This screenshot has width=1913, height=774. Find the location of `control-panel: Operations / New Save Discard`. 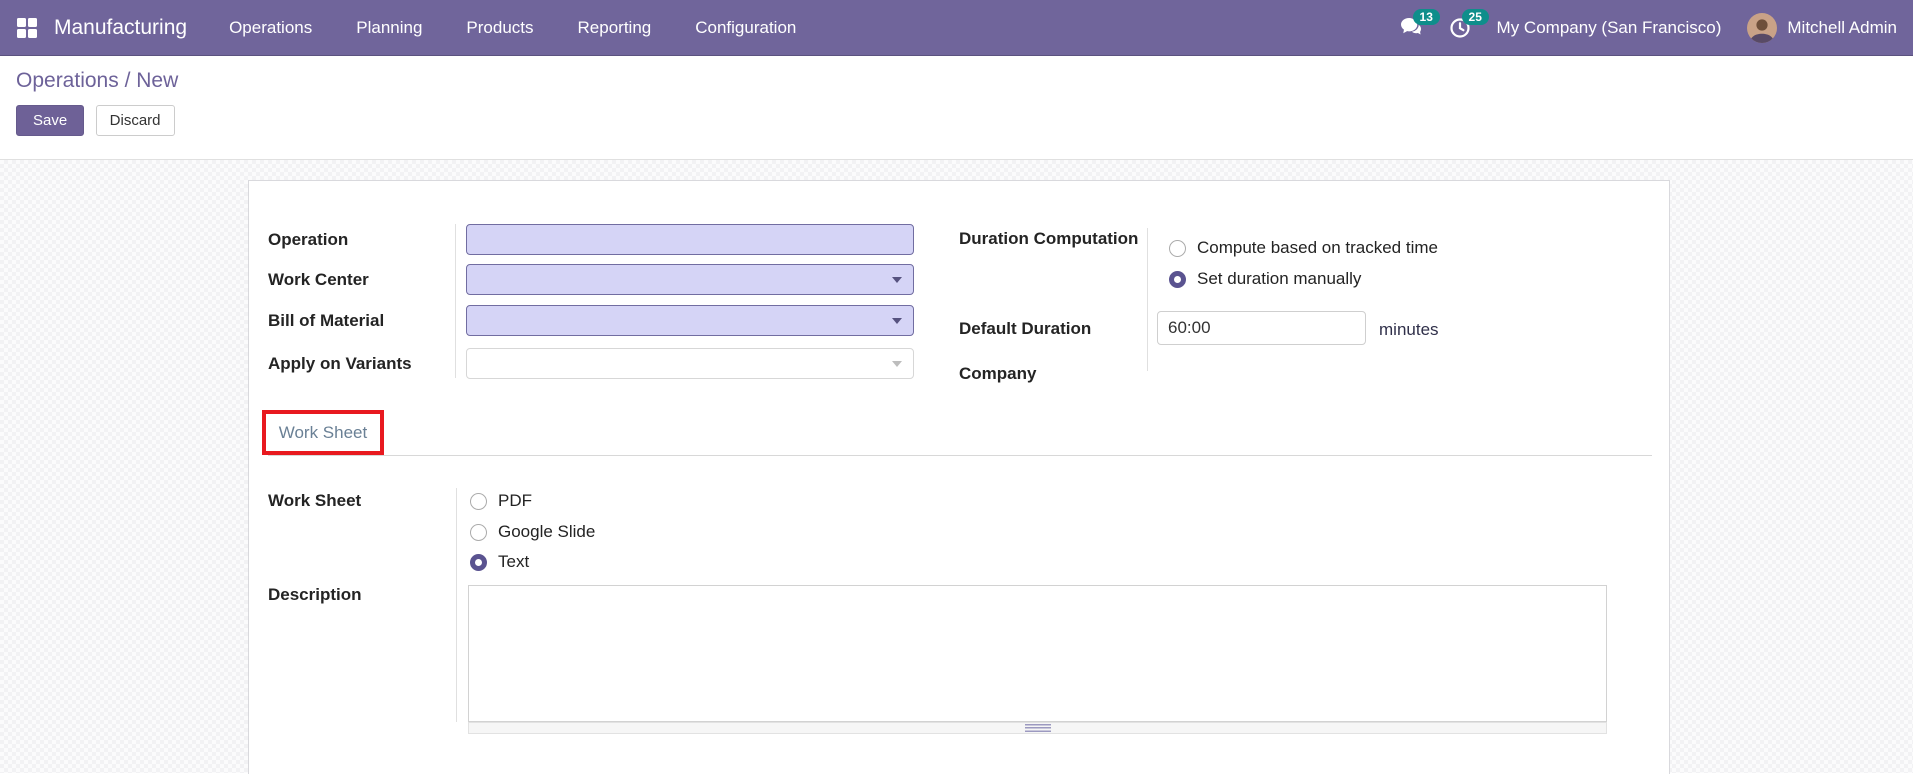

control-panel: Operations / New Save Discard is located at coordinates (956, 108).